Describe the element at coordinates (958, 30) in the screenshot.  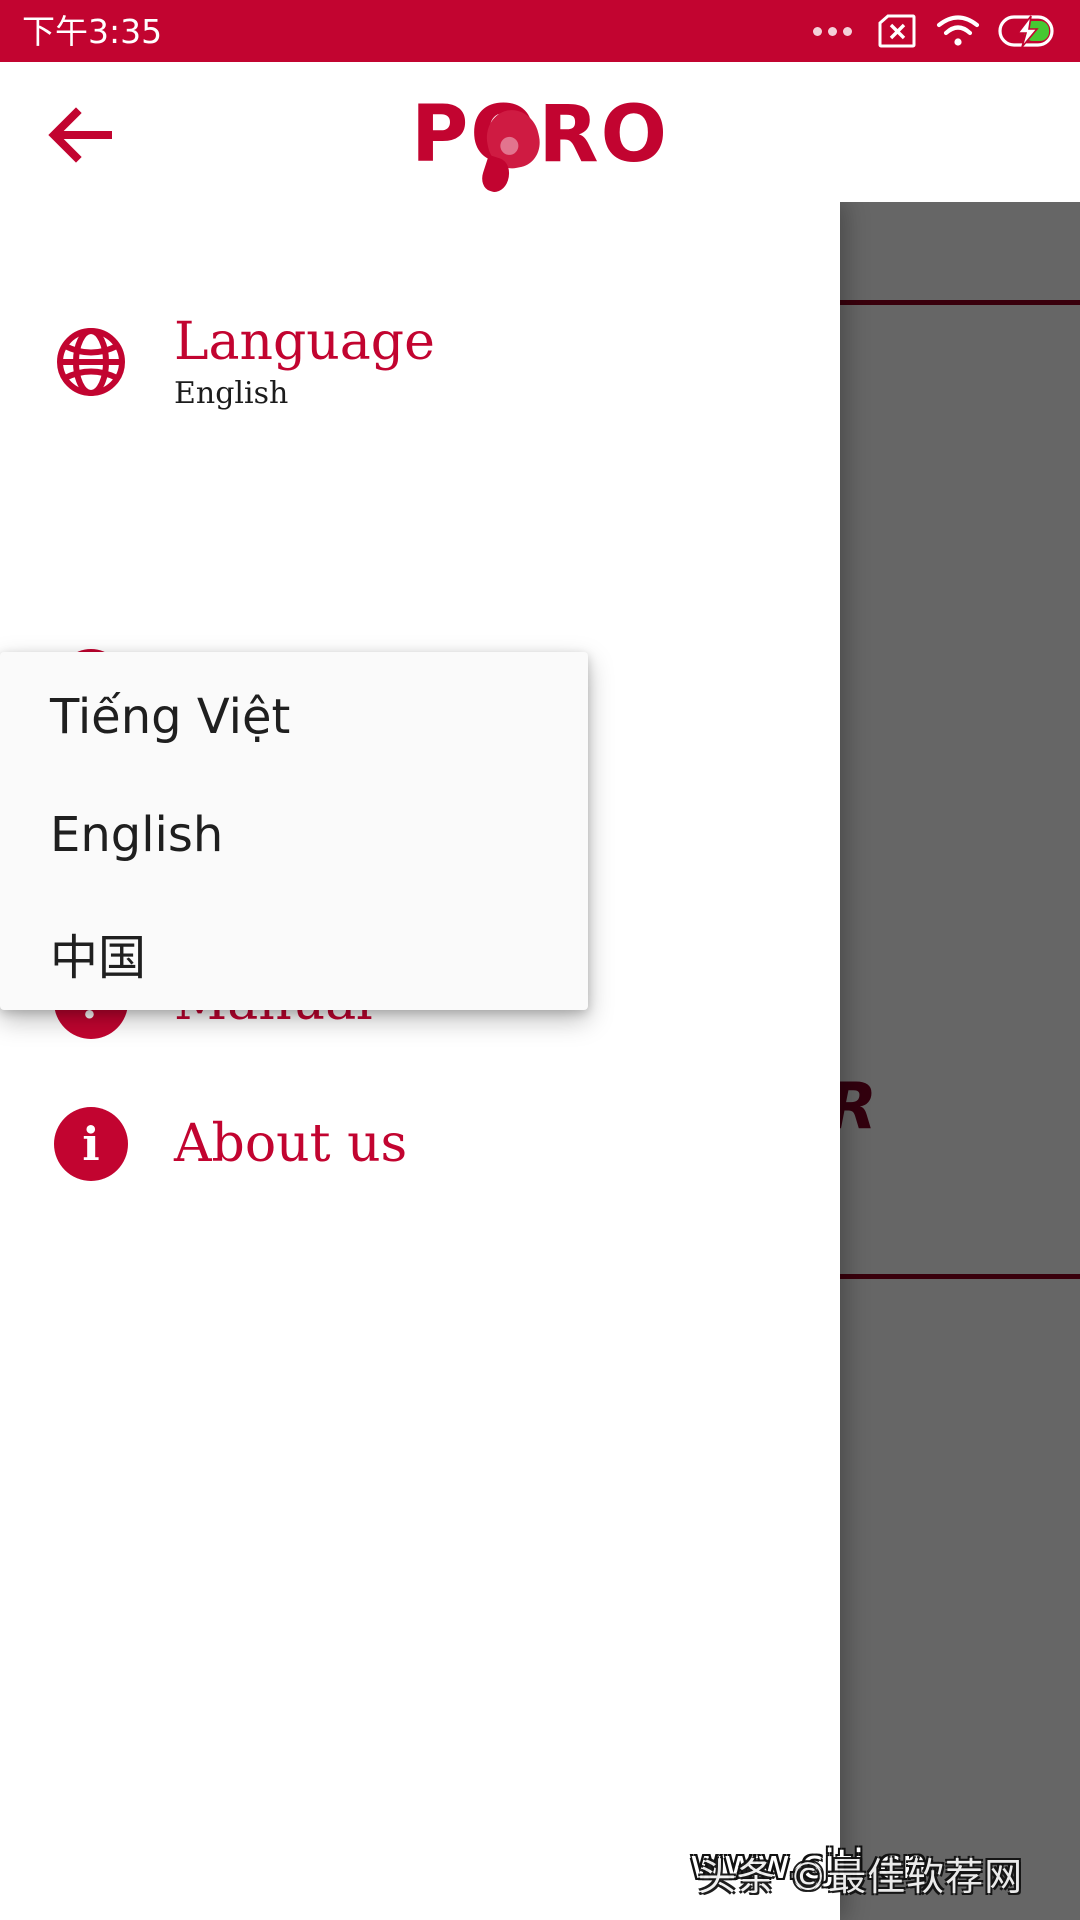
I see `wifi-icon` at that location.